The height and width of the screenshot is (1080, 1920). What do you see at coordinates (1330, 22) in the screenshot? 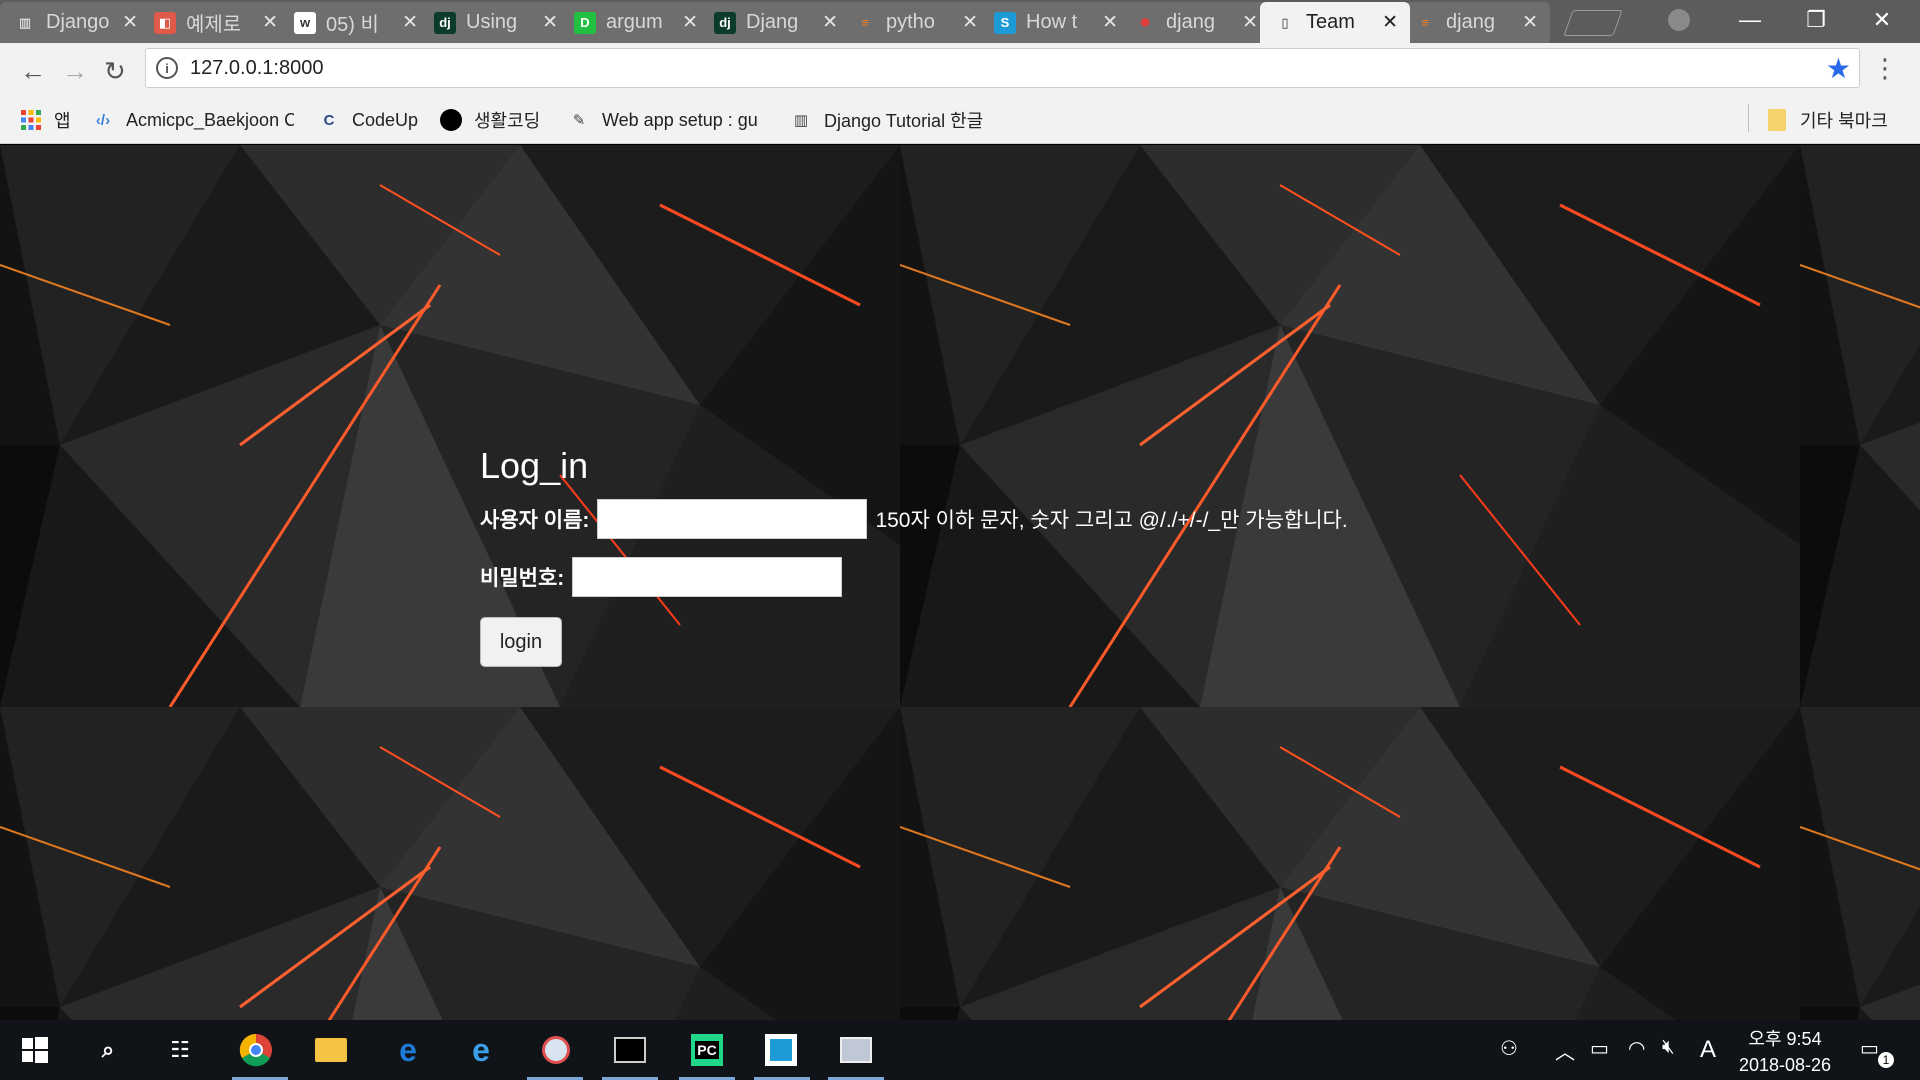
I see `tab-title: Team` at bounding box center [1330, 22].